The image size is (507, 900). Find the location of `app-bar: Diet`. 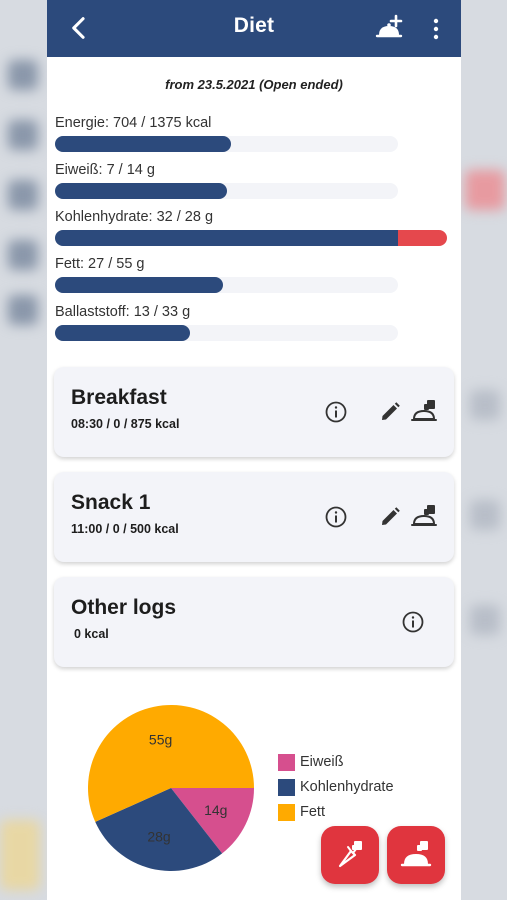

app-bar: Diet is located at coordinates (254, 28).